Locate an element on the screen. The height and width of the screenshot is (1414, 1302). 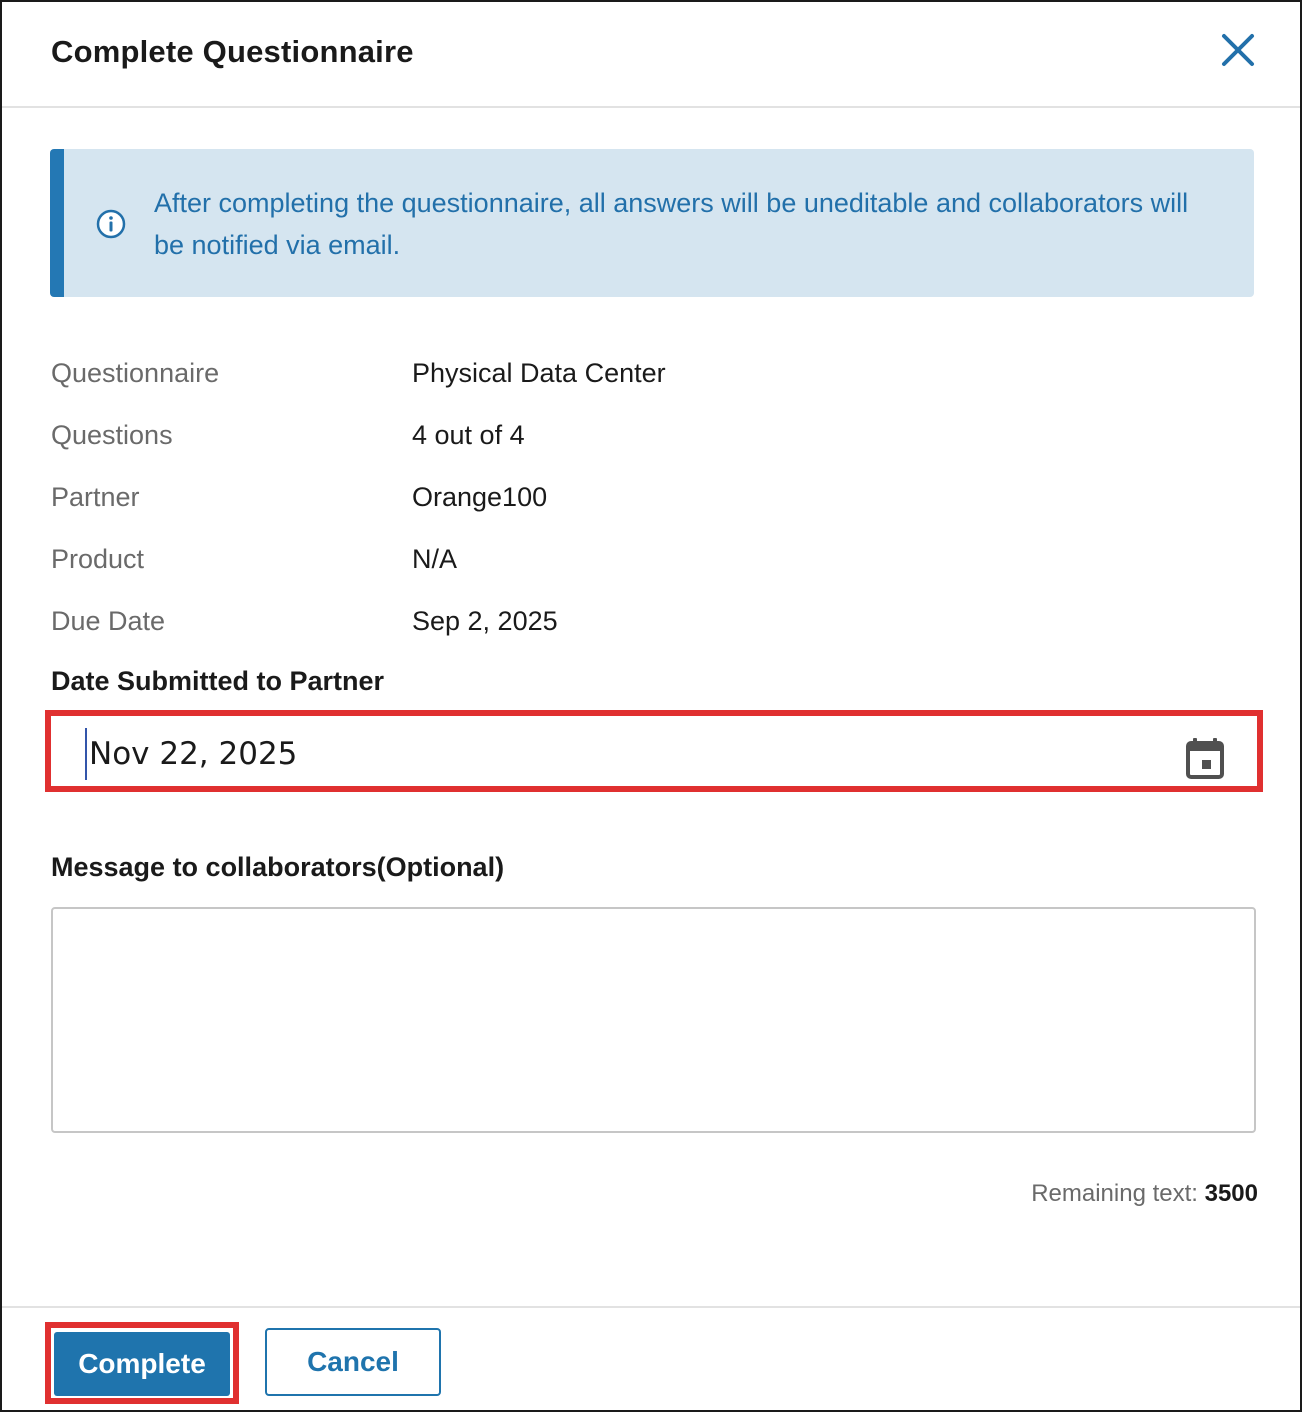
calendar-icon is located at coordinates (1205, 758).